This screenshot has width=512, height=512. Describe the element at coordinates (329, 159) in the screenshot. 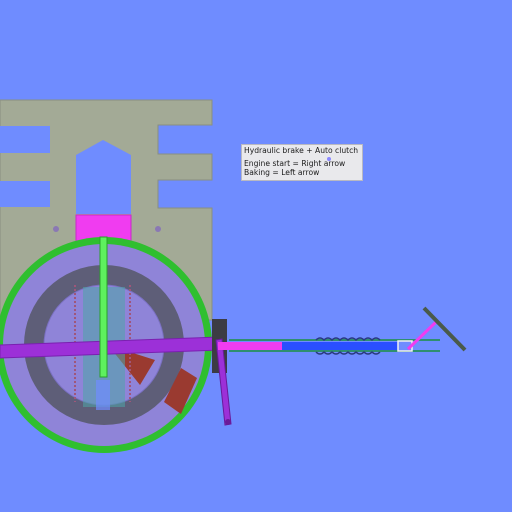

I see `cursor-dot` at that location.